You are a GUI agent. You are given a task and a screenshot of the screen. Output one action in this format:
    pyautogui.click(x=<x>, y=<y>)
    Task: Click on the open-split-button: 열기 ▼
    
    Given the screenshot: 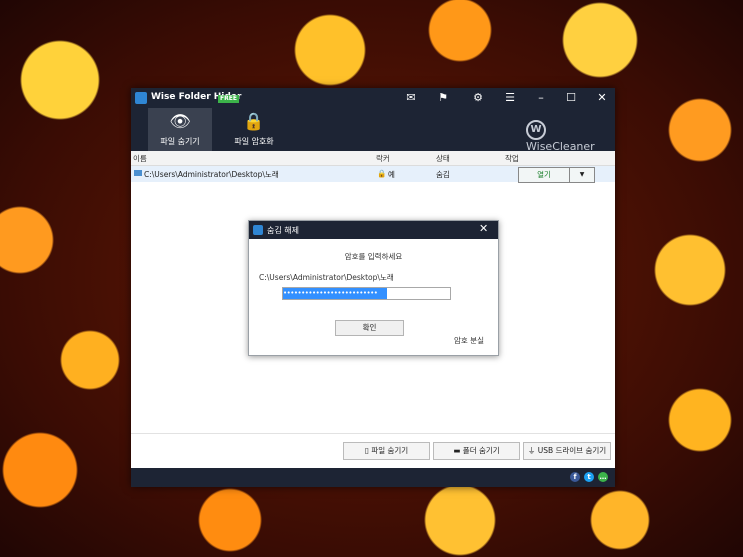 What is the action you would take?
    pyautogui.click(x=556, y=175)
    